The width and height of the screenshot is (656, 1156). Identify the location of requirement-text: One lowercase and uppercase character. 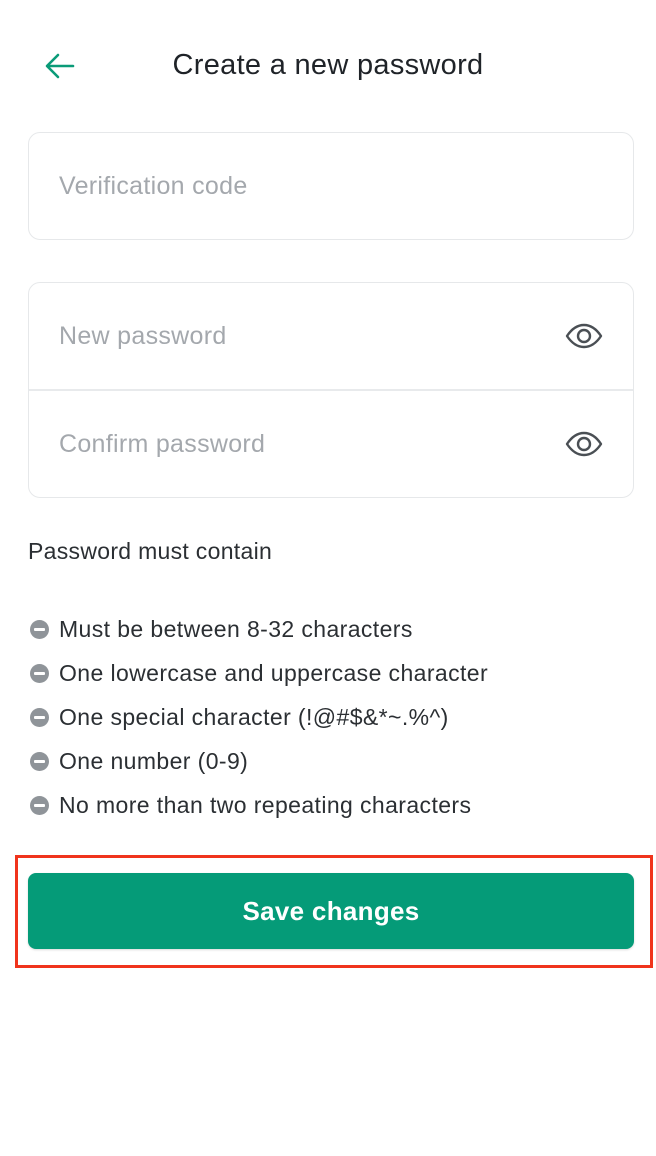
(274, 672).